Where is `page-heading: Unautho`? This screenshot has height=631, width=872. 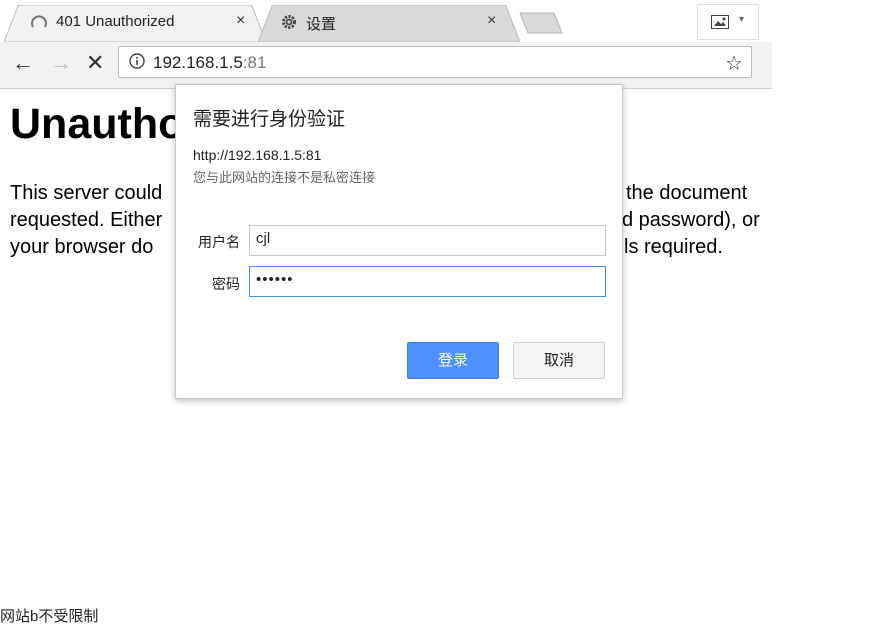
page-heading: Unautho is located at coordinates (97, 124).